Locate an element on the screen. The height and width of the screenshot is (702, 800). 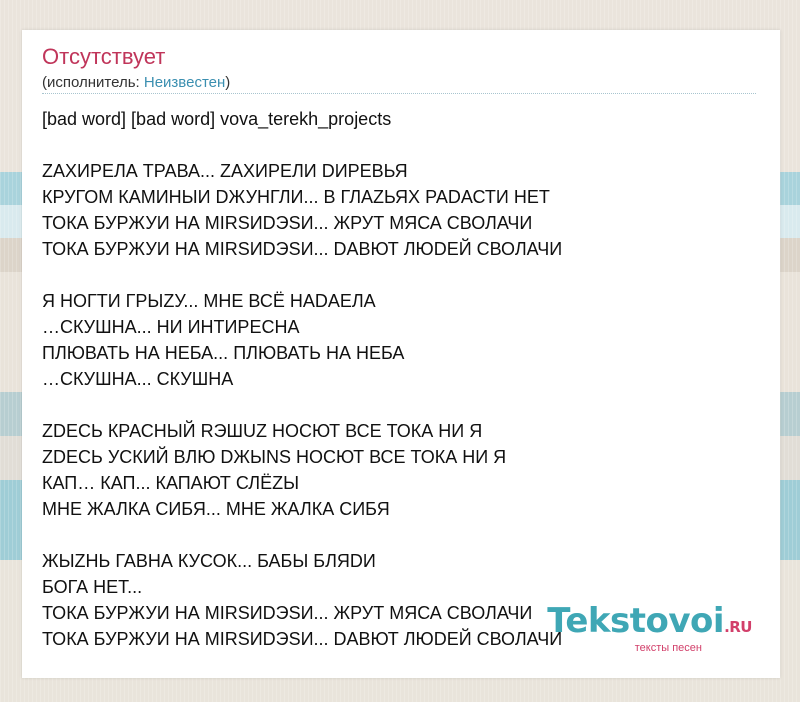
lyric-line: МНЕ ЖАЛКА СИБЯ... МНЕ ЖАЛКА СИБЯ is located at coordinates (216, 509).